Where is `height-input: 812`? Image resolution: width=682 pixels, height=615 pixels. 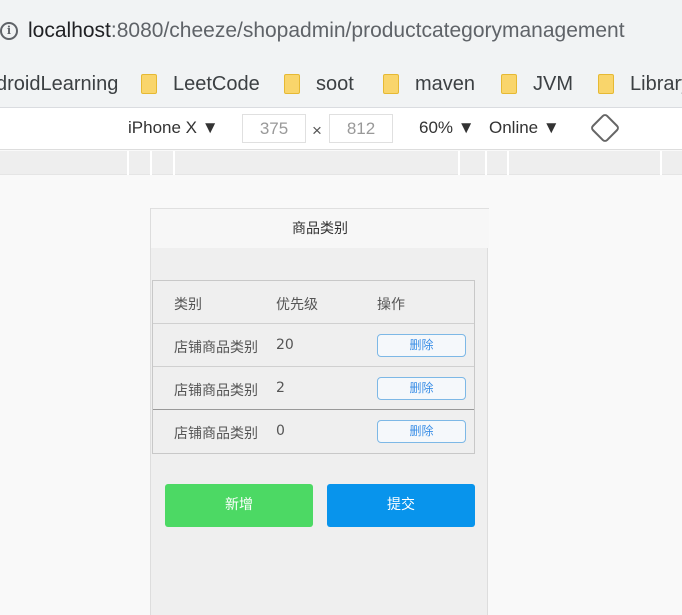
height-input: 812 is located at coordinates (361, 128).